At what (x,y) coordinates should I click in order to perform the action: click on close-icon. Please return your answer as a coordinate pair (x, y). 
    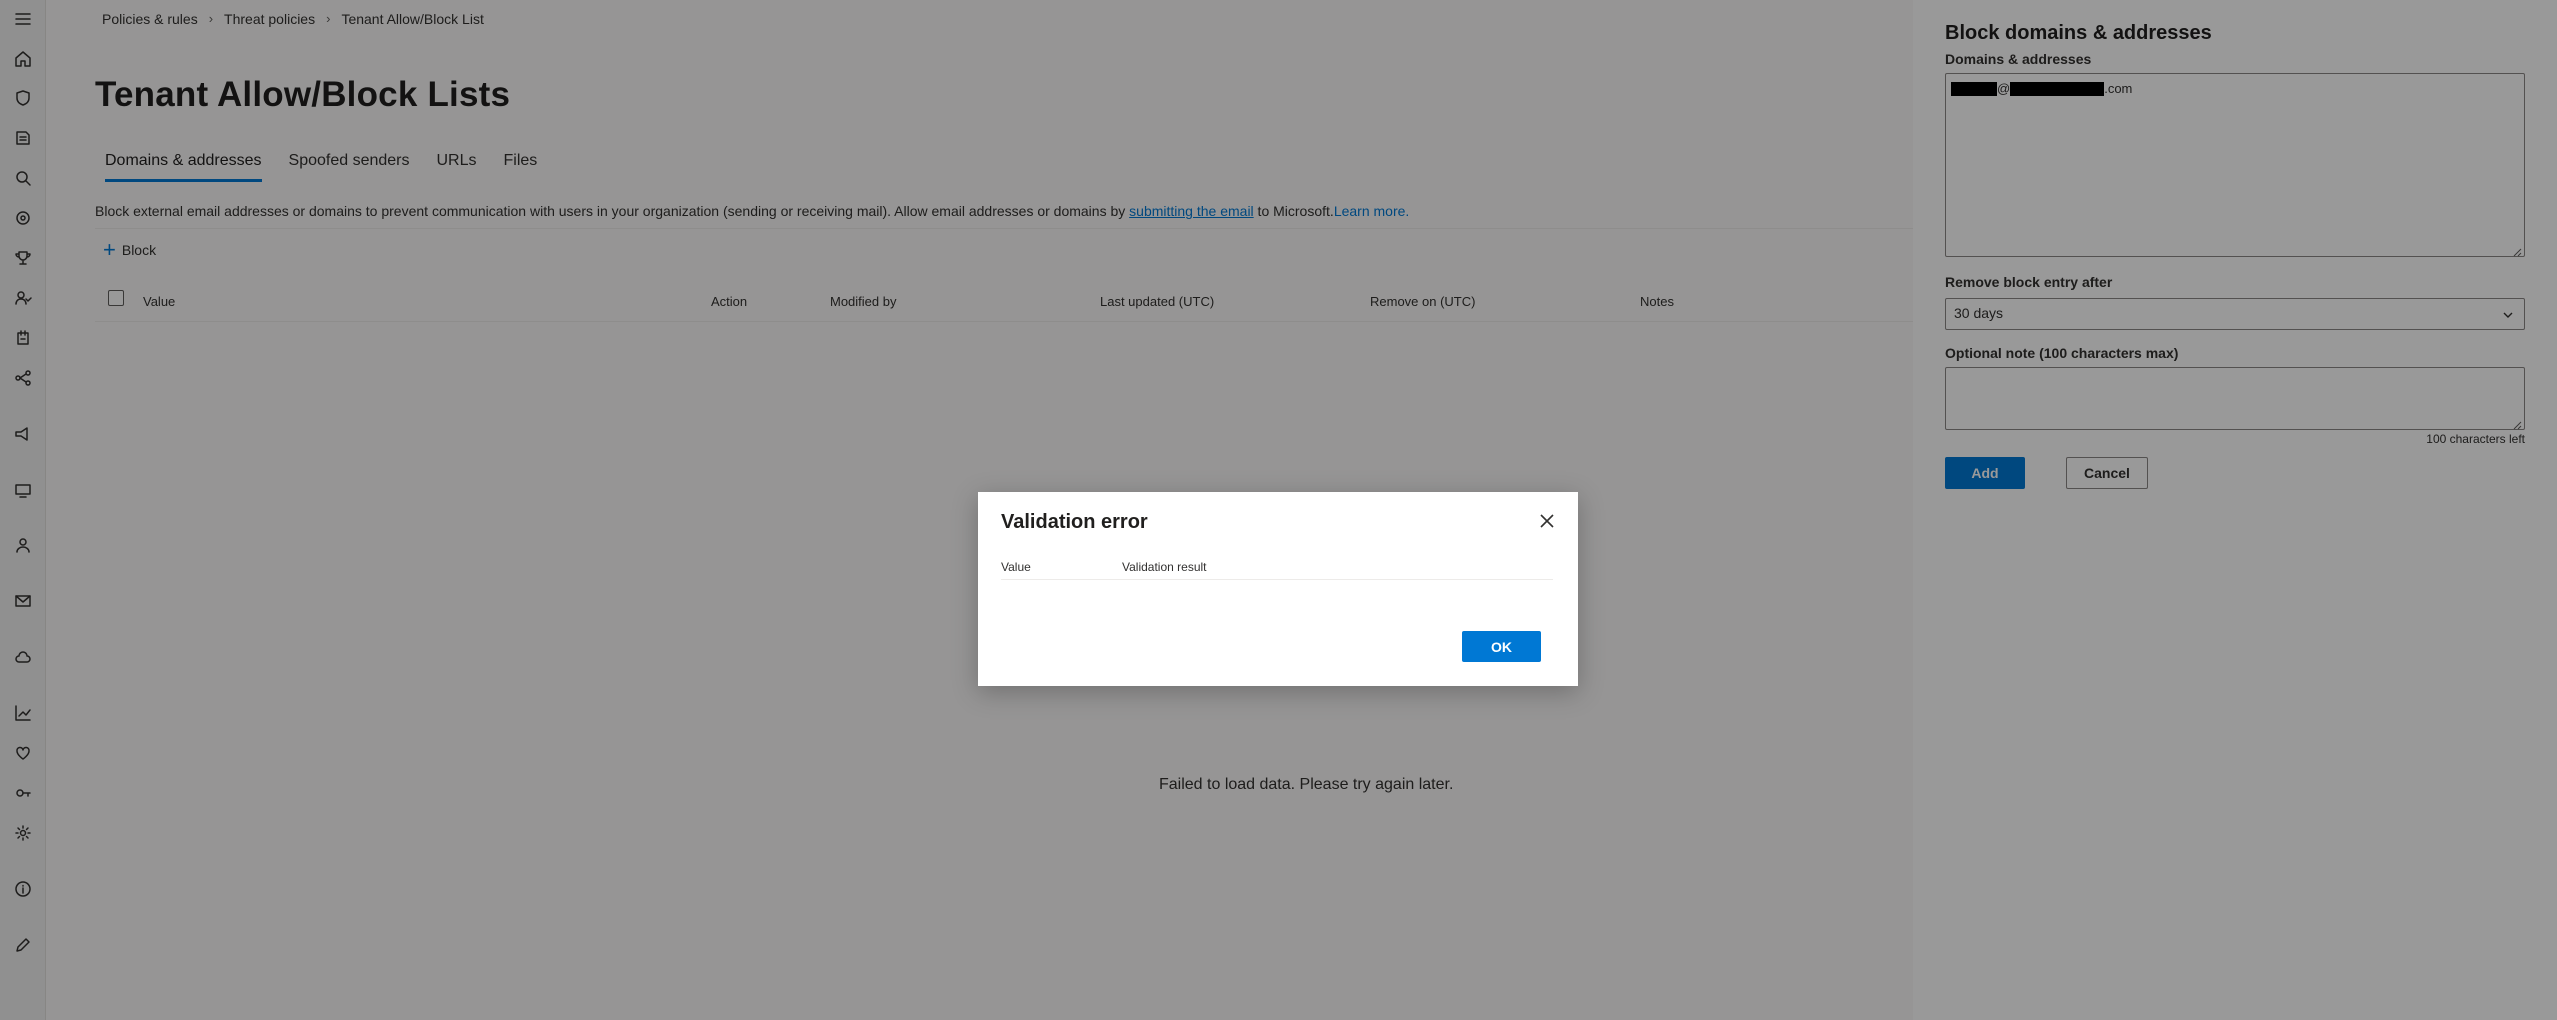
    Looking at the image, I should click on (1547, 521).